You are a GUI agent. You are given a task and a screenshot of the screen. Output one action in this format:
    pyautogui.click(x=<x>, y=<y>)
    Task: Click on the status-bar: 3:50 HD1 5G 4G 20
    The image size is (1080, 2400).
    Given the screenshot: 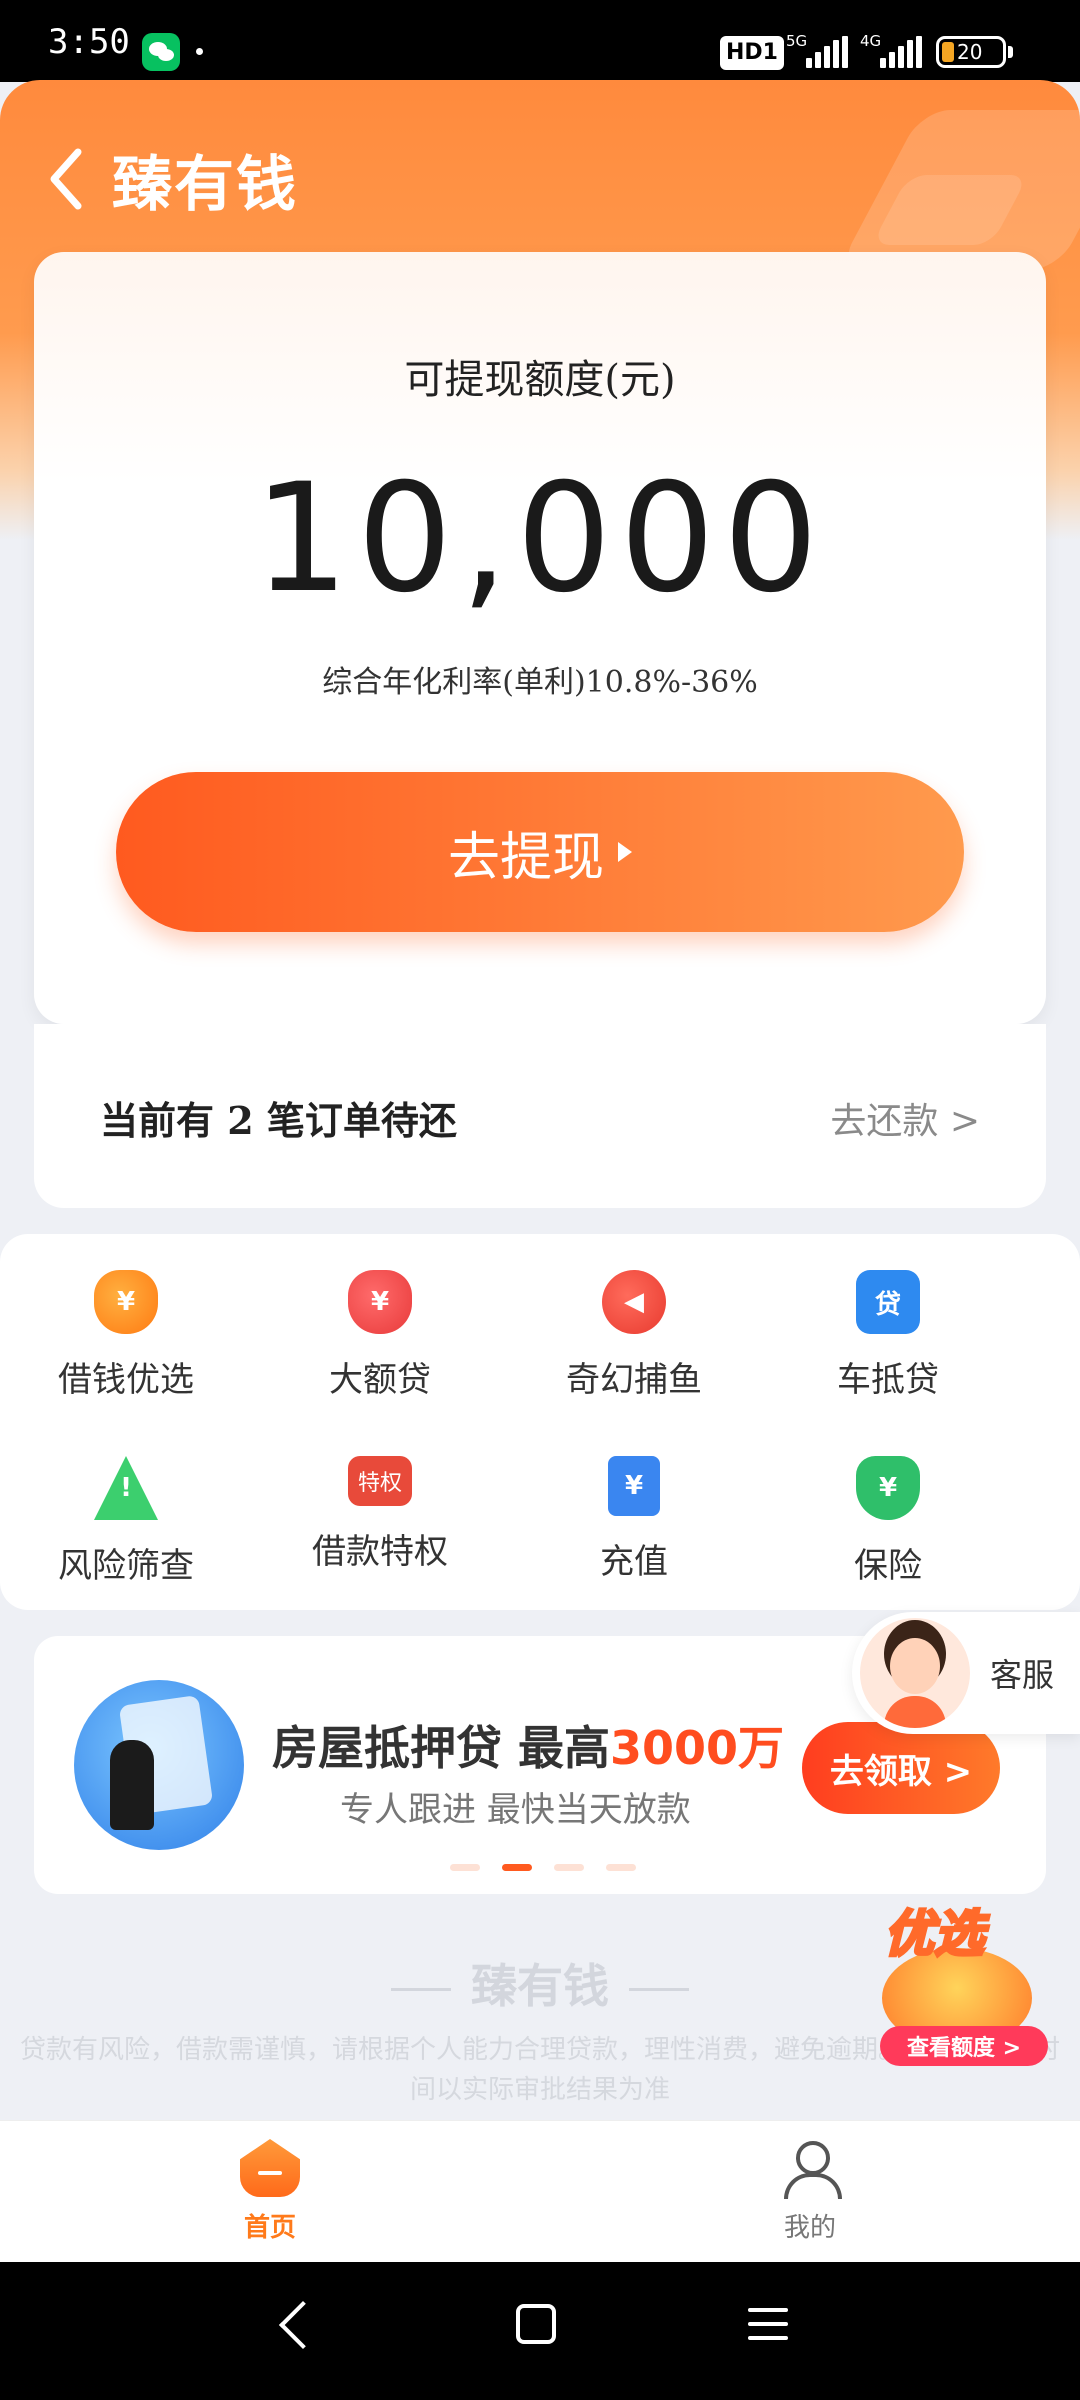 What is the action you would take?
    pyautogui.click(x=540, y=41)
    